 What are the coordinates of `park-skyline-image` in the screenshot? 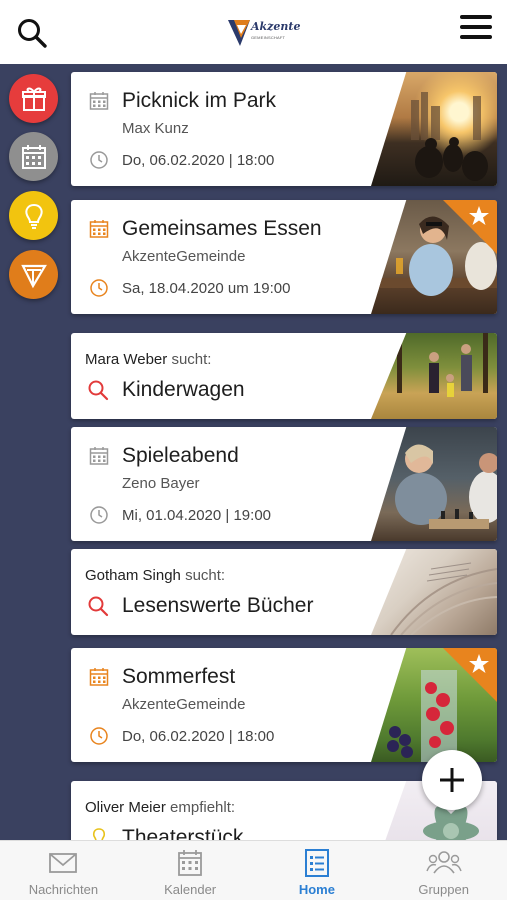 It's located at (434, 129).